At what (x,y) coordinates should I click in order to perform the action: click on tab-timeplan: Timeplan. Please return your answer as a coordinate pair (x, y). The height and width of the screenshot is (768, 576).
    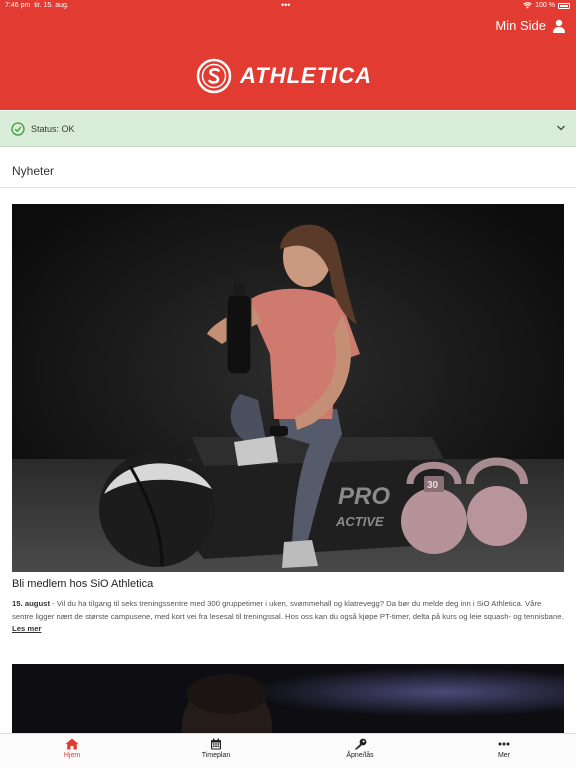
    Looking at the image, I should click on (216, 748).